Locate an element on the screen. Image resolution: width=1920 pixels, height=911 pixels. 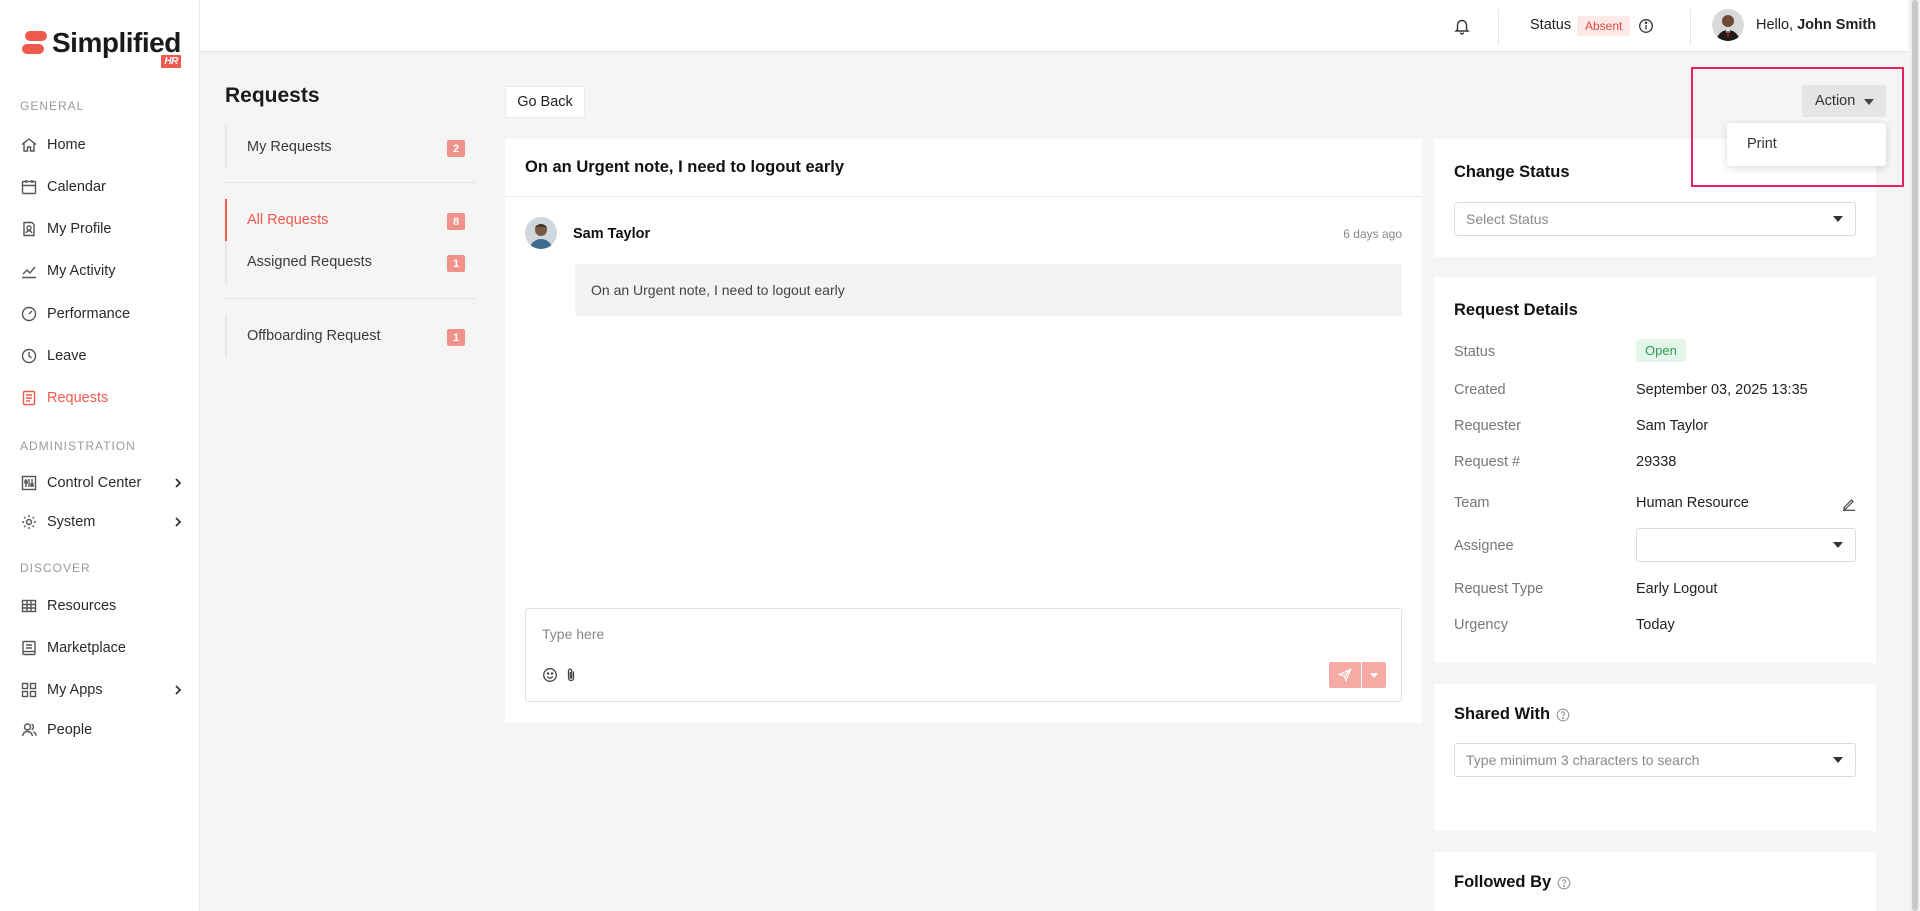
request-type-value: Early Logout is located at coordinates (1677, 589).